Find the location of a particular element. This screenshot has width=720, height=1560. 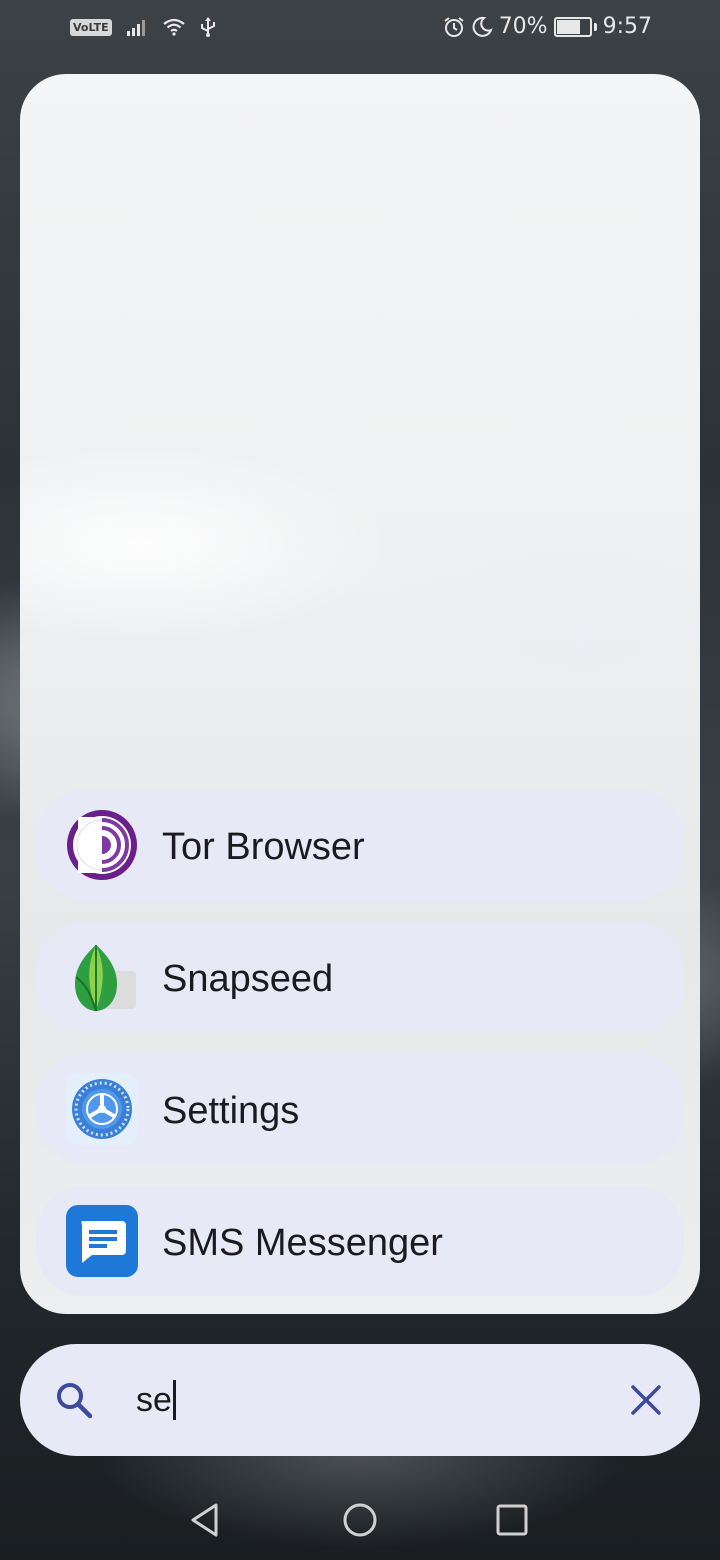

status-left: VoLTE is located at coordinates (143, 27).